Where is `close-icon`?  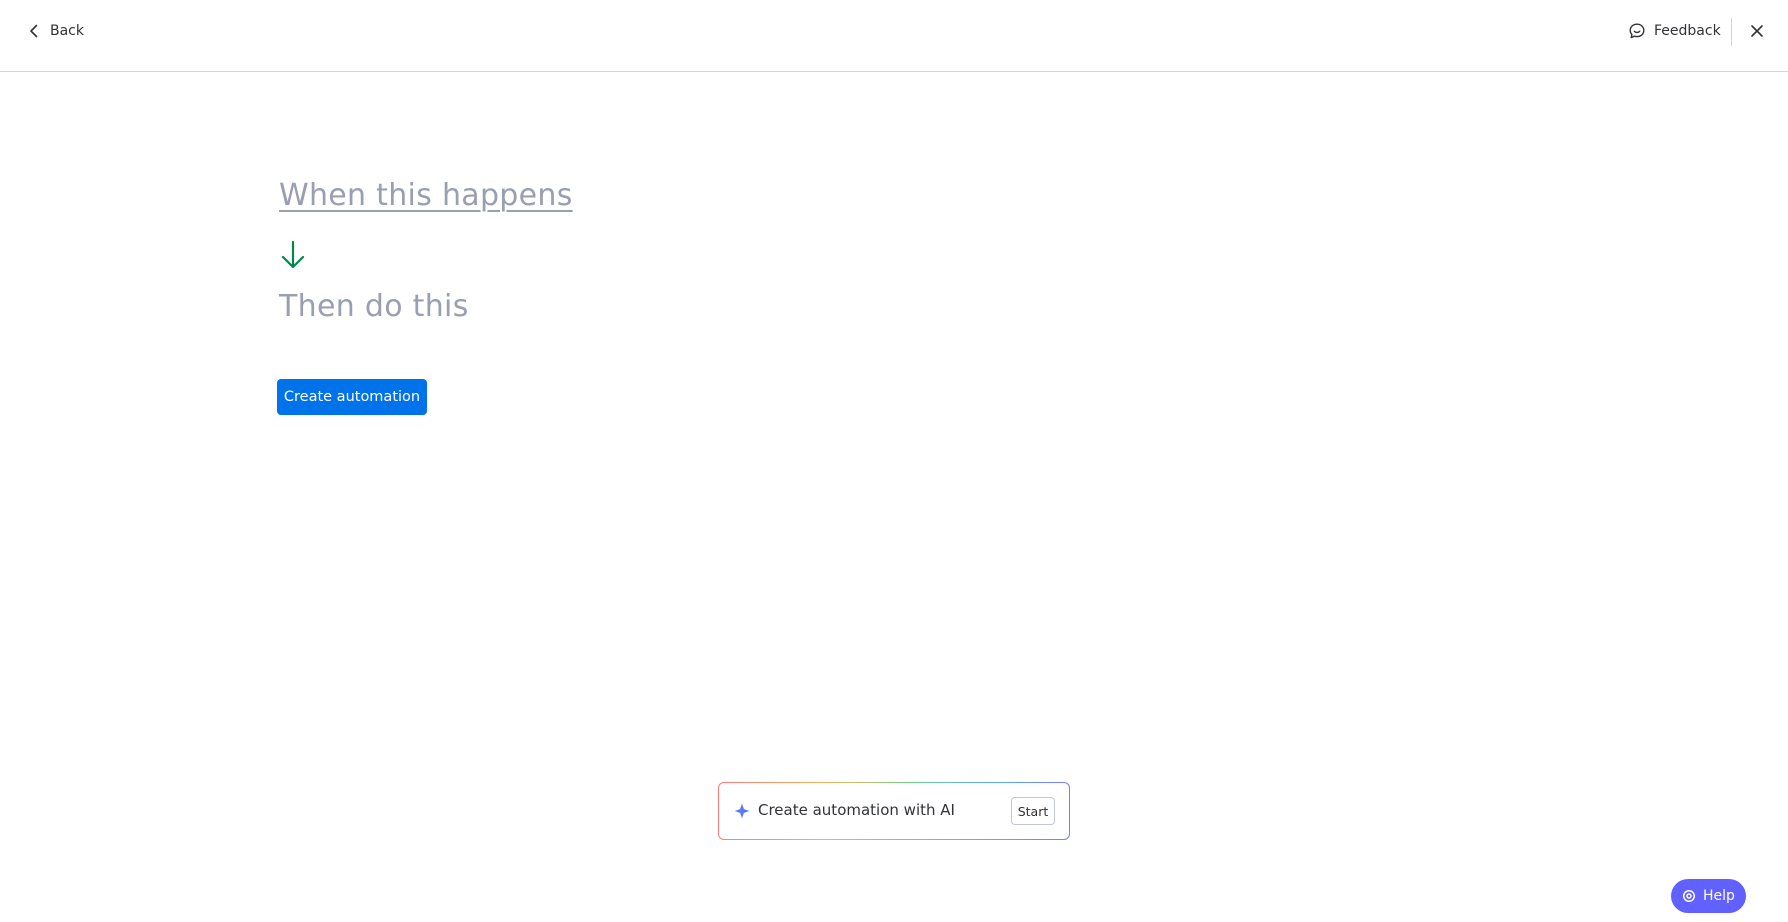
close-icon is located at coordinates (1757, 31).